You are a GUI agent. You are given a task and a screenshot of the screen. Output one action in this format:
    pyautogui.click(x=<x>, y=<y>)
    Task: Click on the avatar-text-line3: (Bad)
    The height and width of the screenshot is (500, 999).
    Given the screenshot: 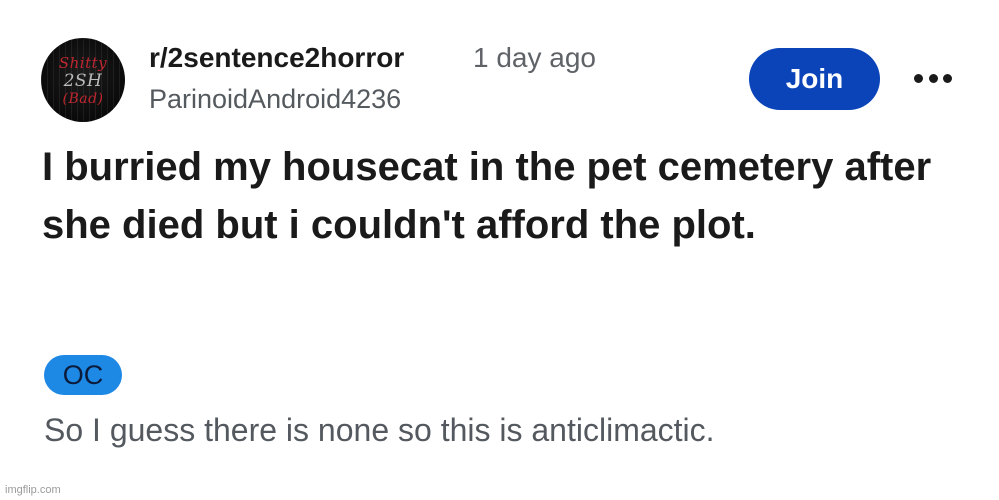 What is the action you would take?
    pyautogui.click(x=83, y=99)
    